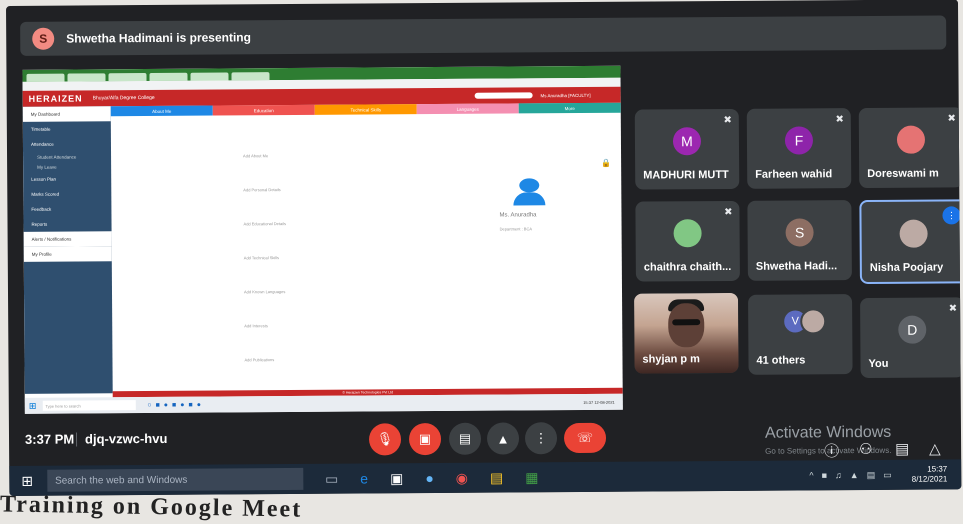  I want to click on participant-tile: Doreswami m ✖, so click(910, 148).